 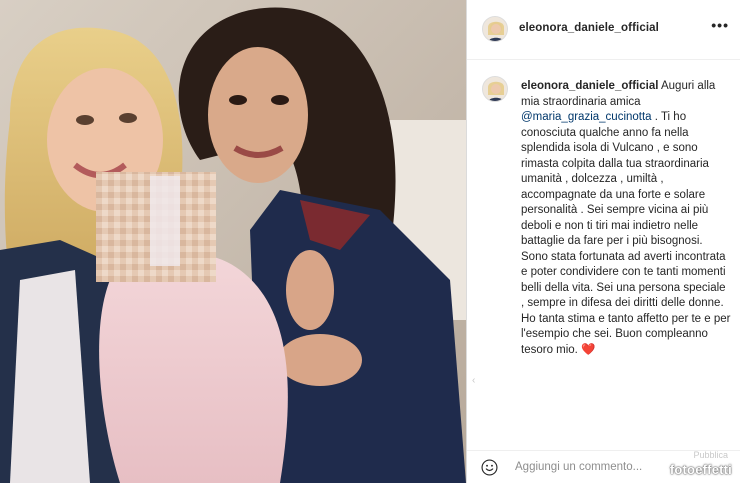 What do you see at coordinates (589, 86) in the screenshot?
I see `caption-username: eleonora_daniele_official` at bounding box center [589, 86].